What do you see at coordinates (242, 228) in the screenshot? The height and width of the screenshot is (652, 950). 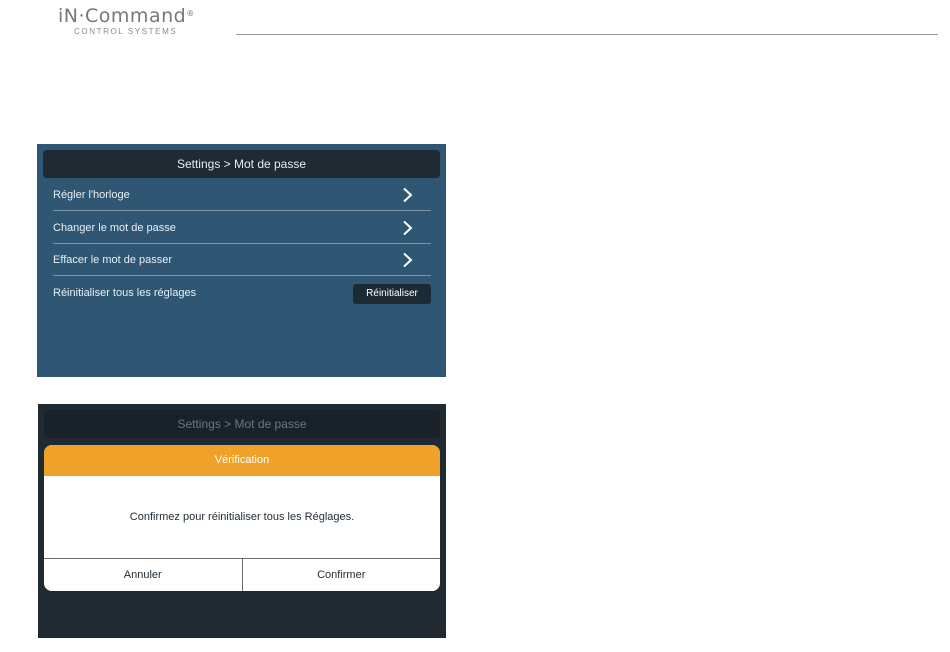 I see `menu-item-change-password: Changer le mot de passe` at bounding box center [242, 228].